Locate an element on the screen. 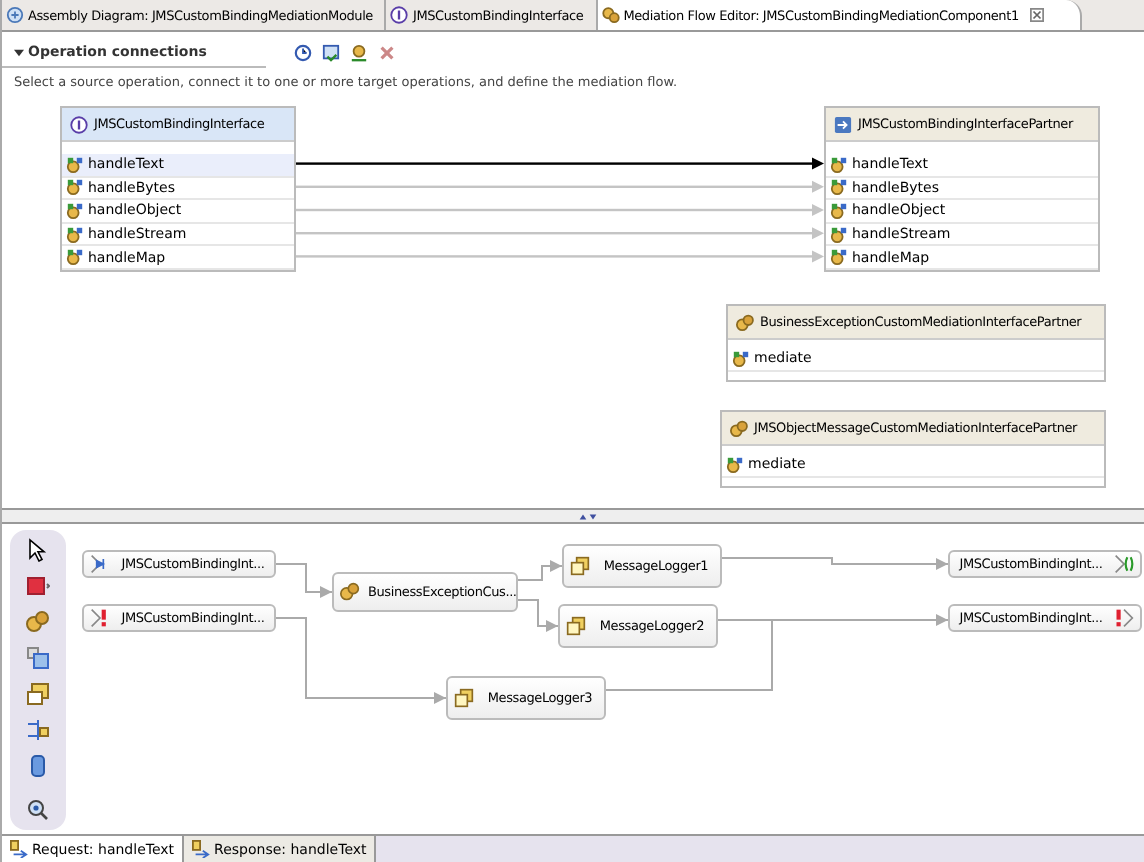 This screenshot has width=1144, height=862. close-icon is located at coordinates (1037, 15).